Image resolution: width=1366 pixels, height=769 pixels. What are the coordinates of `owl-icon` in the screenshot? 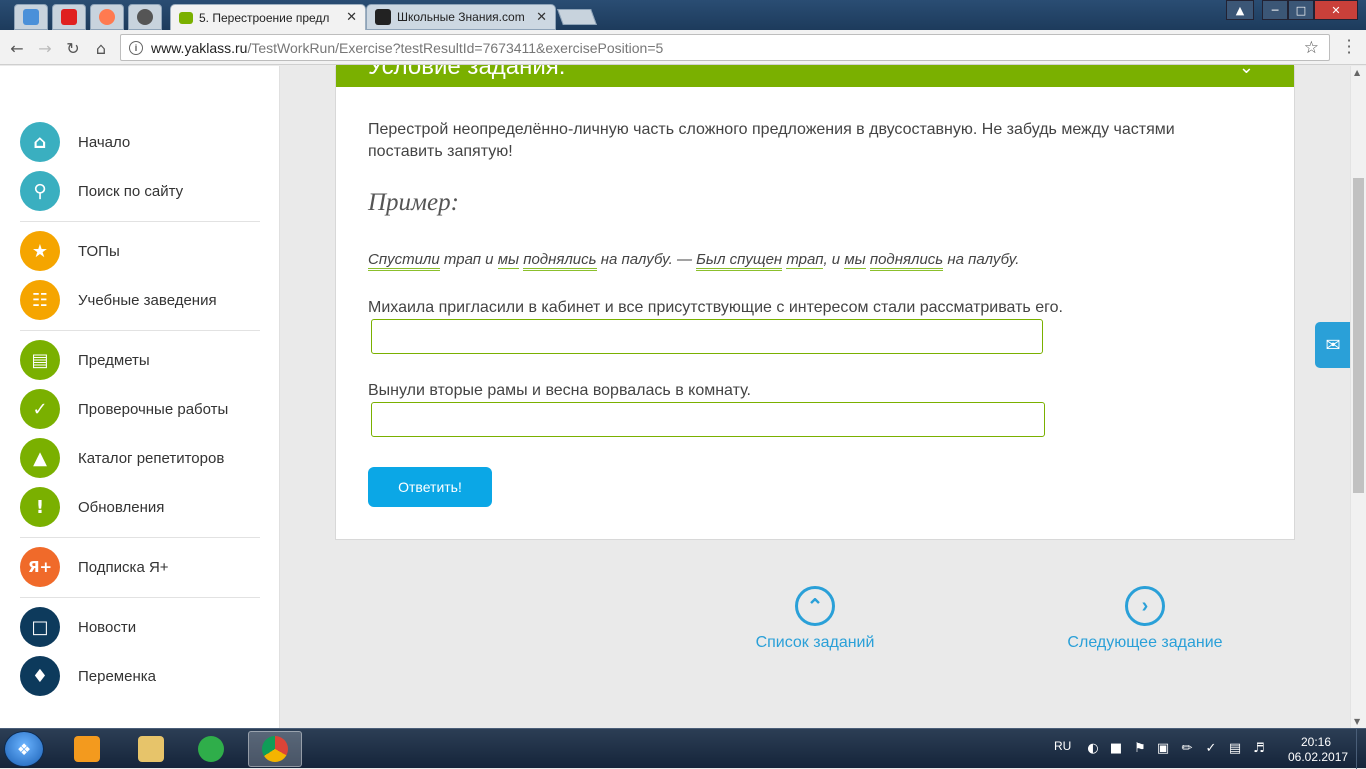 It's located at (107, 17).